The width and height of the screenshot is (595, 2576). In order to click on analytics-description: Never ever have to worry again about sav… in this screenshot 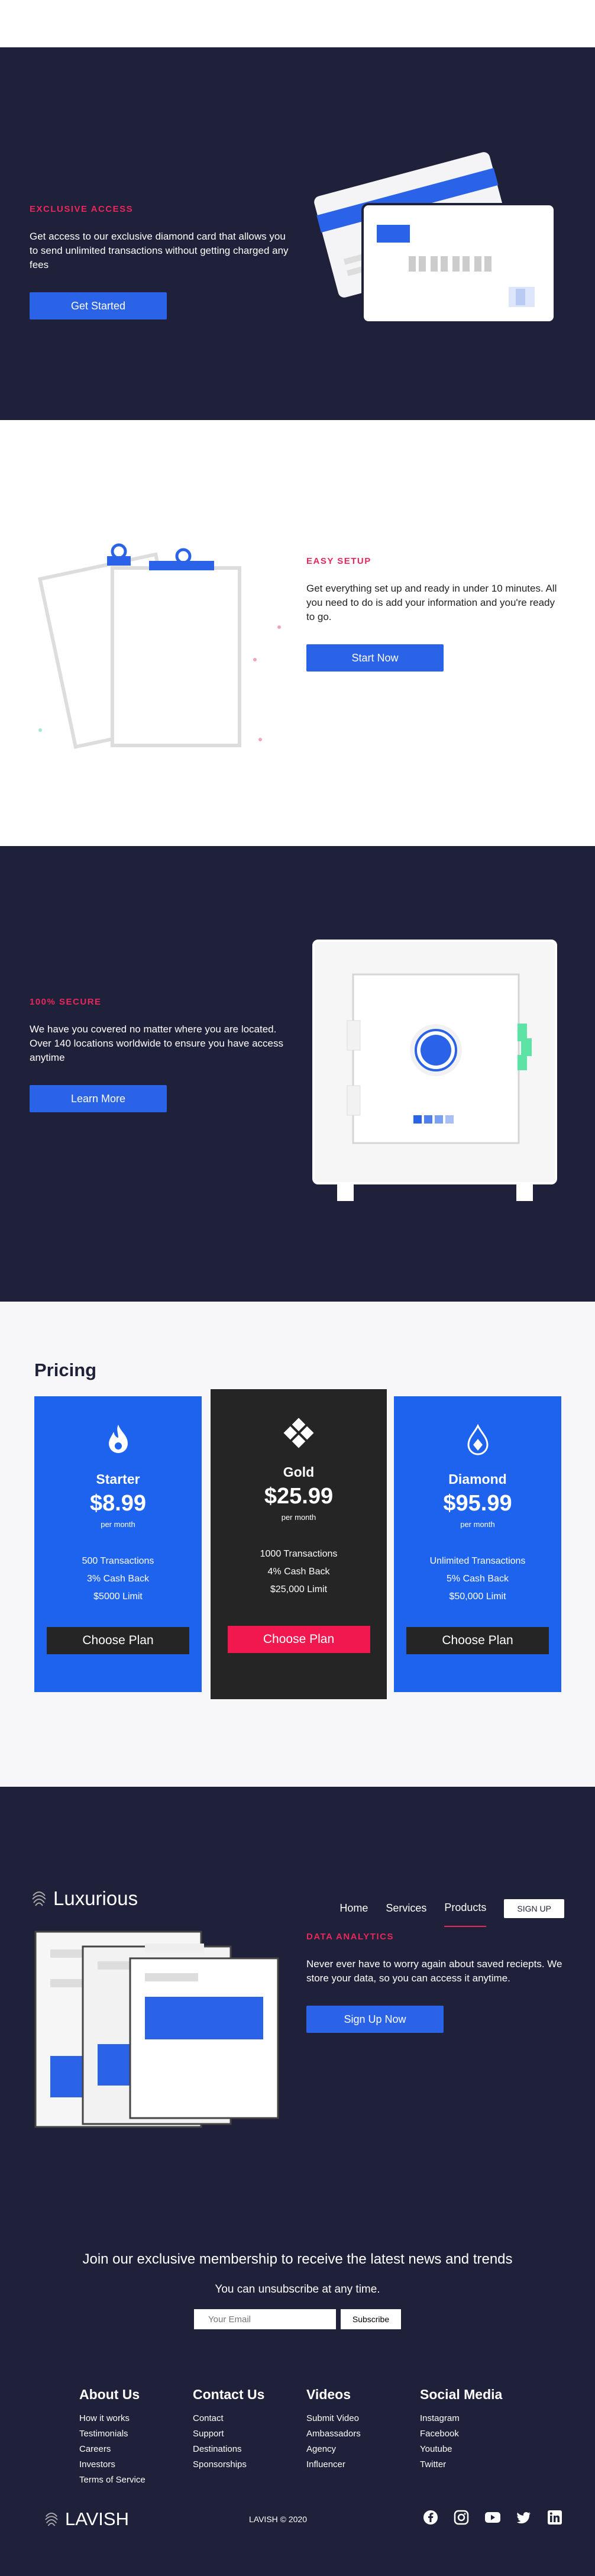, I will do `click(434, 1971)`.